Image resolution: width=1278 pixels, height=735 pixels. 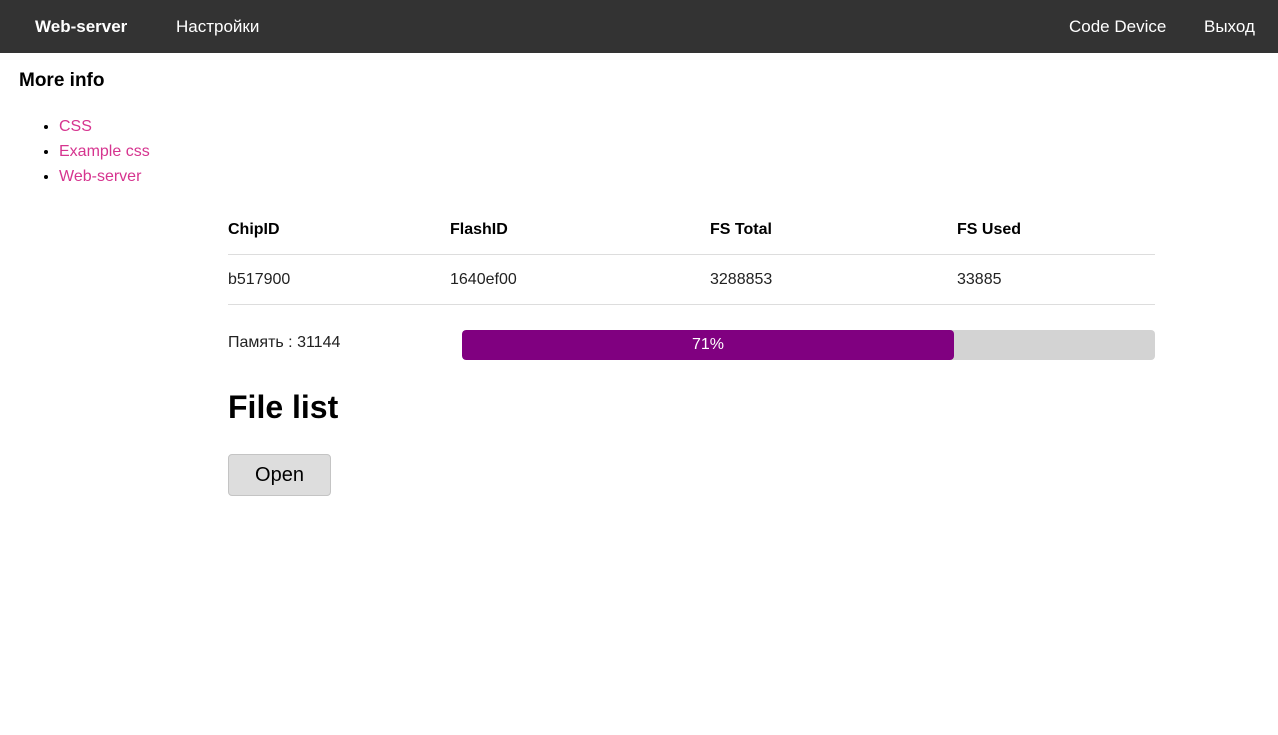 What do you see at coordinates (100, 176) in the screenshot?
I see `web-server-link: Web-server` at bounding box center [100, 176].